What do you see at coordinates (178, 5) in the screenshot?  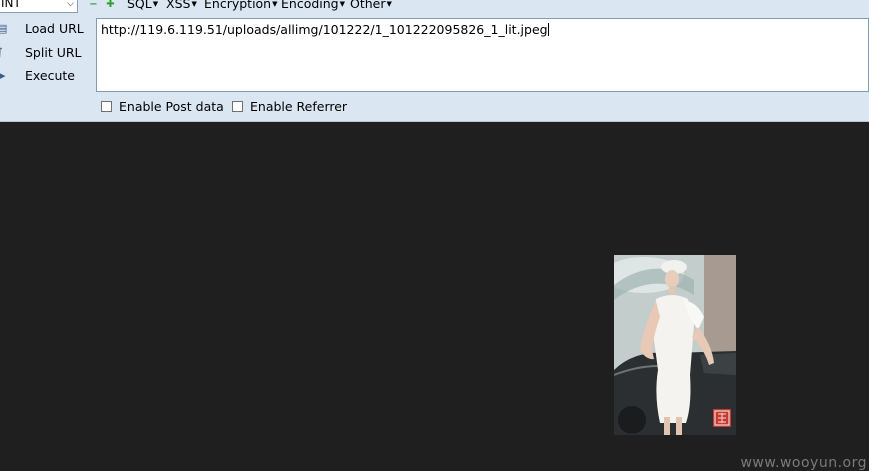 I see `menu-xss-label: XSS` at bounding box center [178, 5].